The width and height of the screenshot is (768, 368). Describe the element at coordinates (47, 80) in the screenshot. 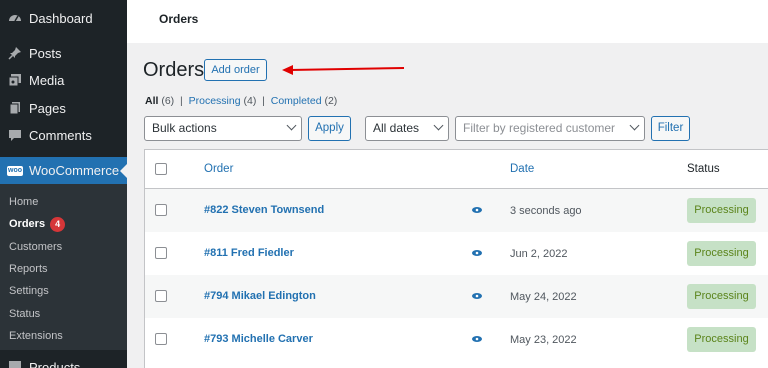

I see `sidebar-item-label: Media` at that location.